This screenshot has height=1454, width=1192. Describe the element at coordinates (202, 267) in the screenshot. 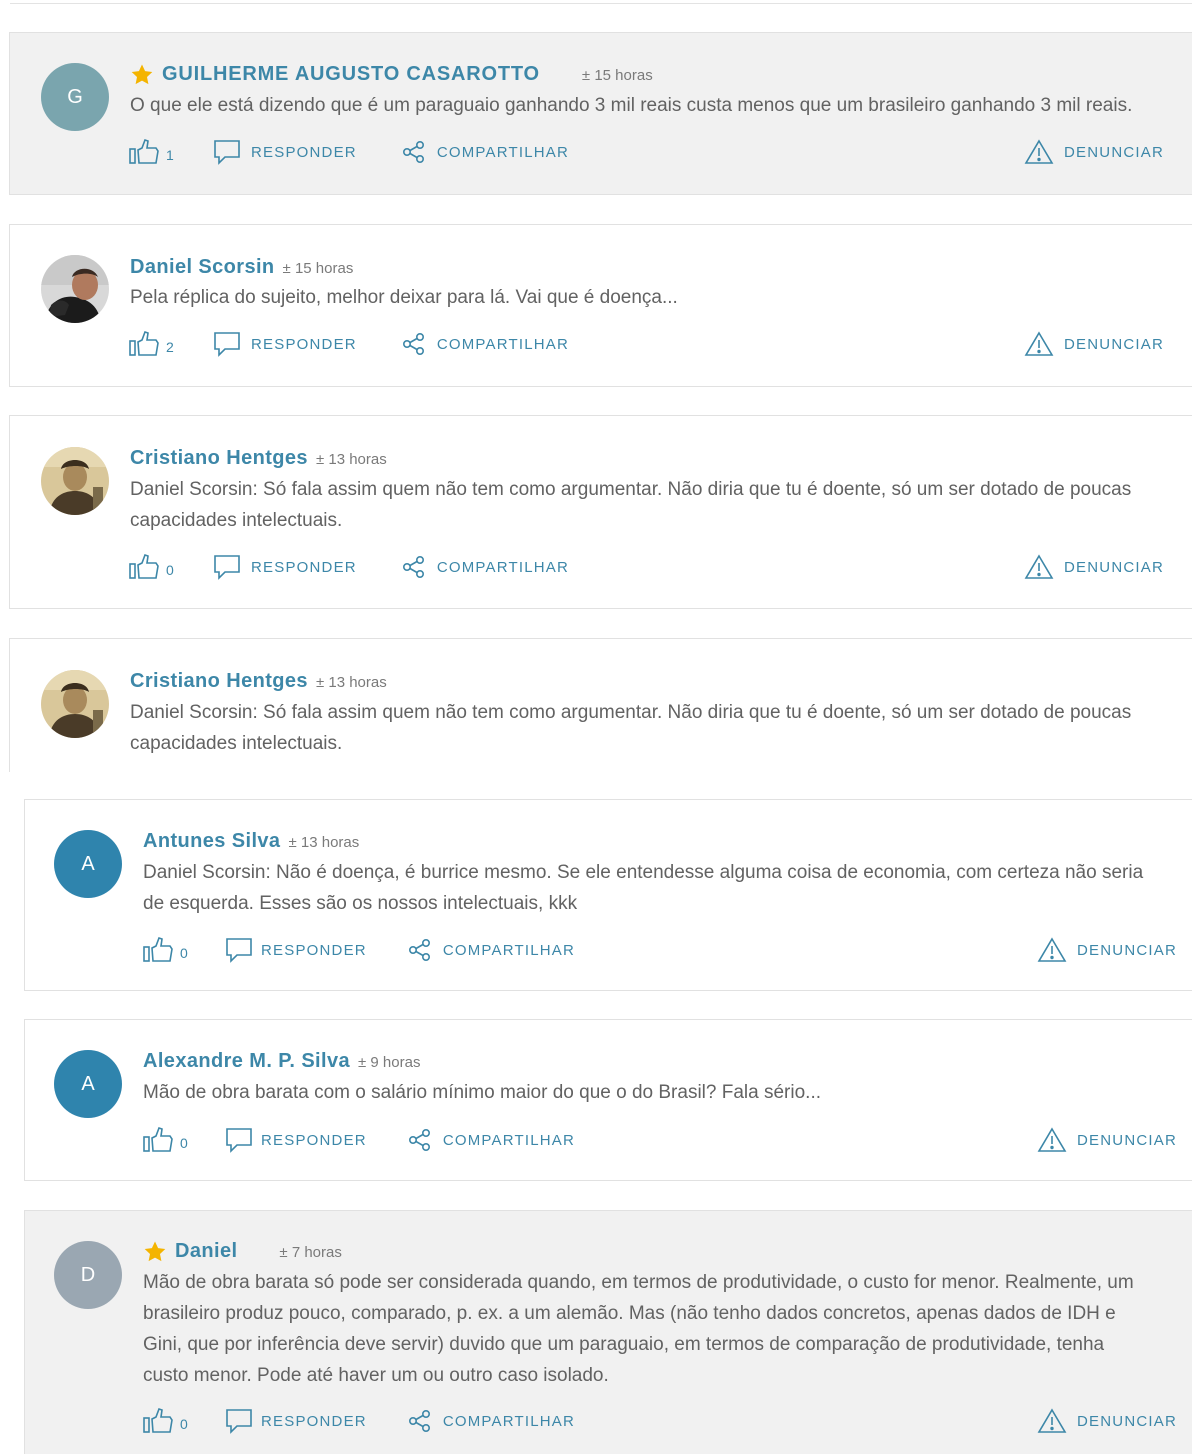

I see `author-name: Daniel Scorsin` at that location.